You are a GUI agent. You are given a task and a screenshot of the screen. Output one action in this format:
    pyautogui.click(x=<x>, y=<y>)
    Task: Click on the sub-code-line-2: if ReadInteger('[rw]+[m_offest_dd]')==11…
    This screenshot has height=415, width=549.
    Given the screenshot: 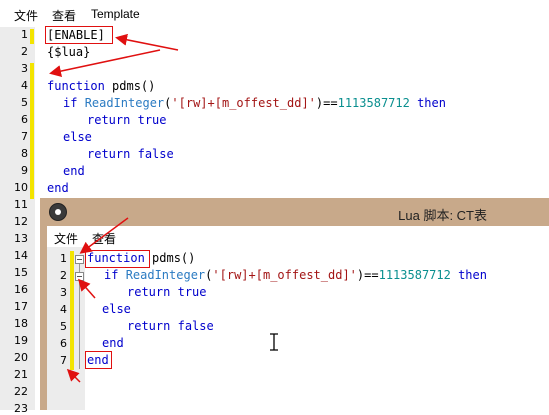 What is the action you would take?
    pyautogui.click(x=295, y=275)
    